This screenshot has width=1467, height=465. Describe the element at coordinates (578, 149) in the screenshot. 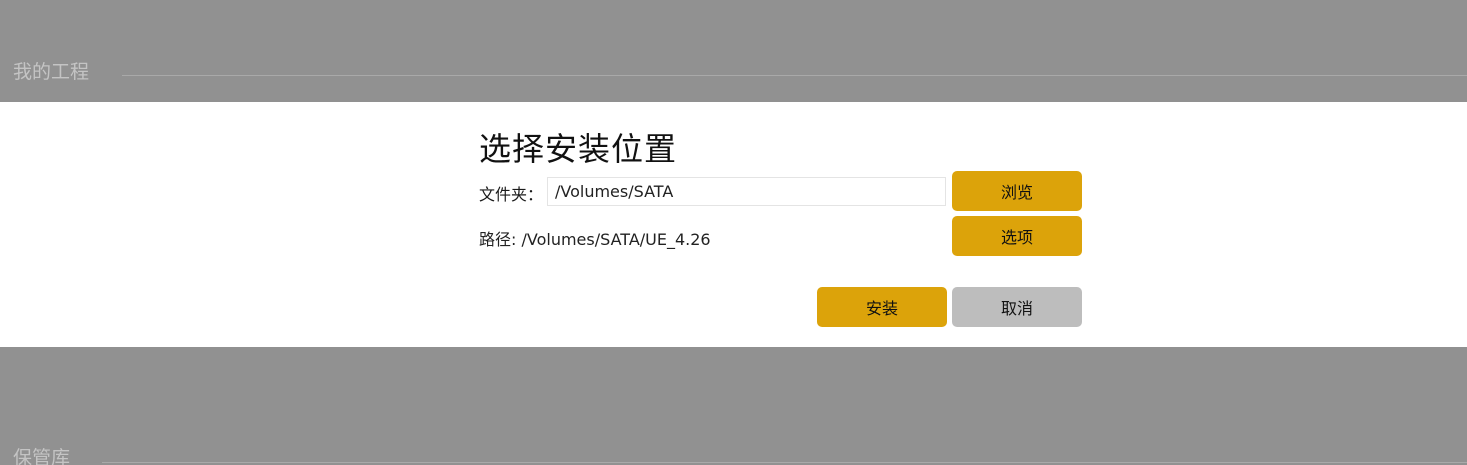

I see `dialog-title: 选择安装位置` at that location.